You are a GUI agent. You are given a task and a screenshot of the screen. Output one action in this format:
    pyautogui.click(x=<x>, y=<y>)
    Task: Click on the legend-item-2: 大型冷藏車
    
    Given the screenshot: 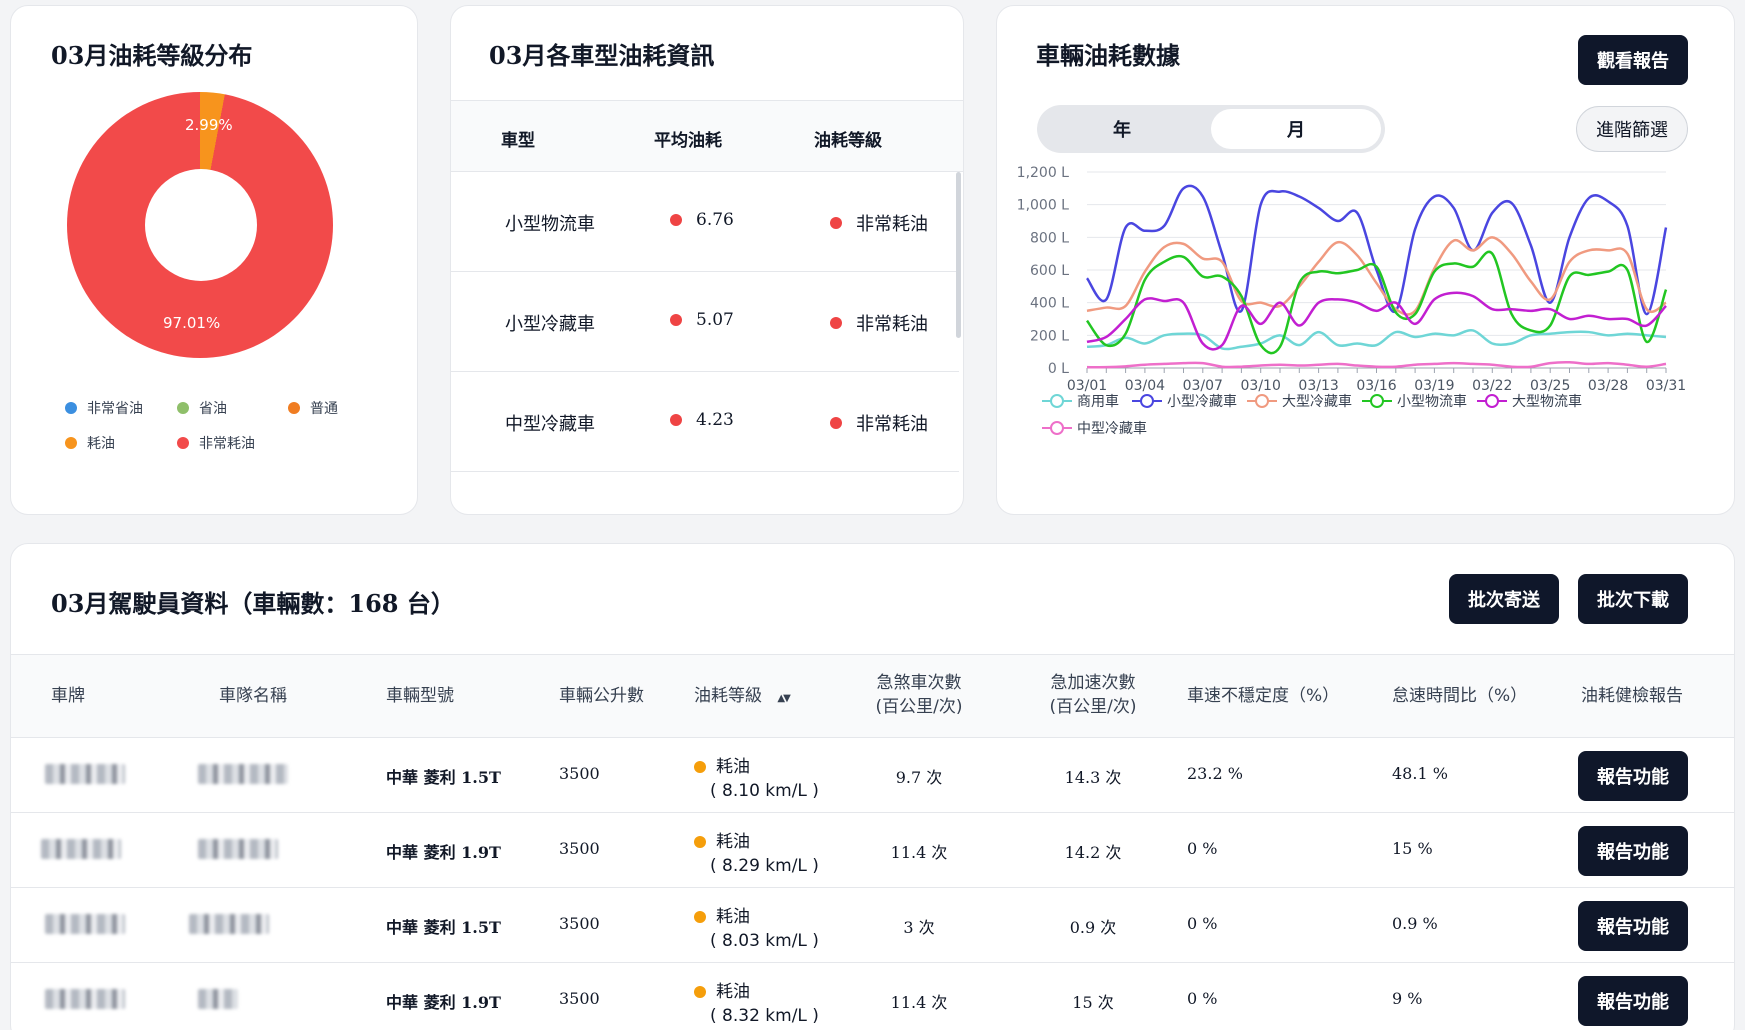 What is the action you would take?
    pyautogui.click(x=1299, y=401)
    